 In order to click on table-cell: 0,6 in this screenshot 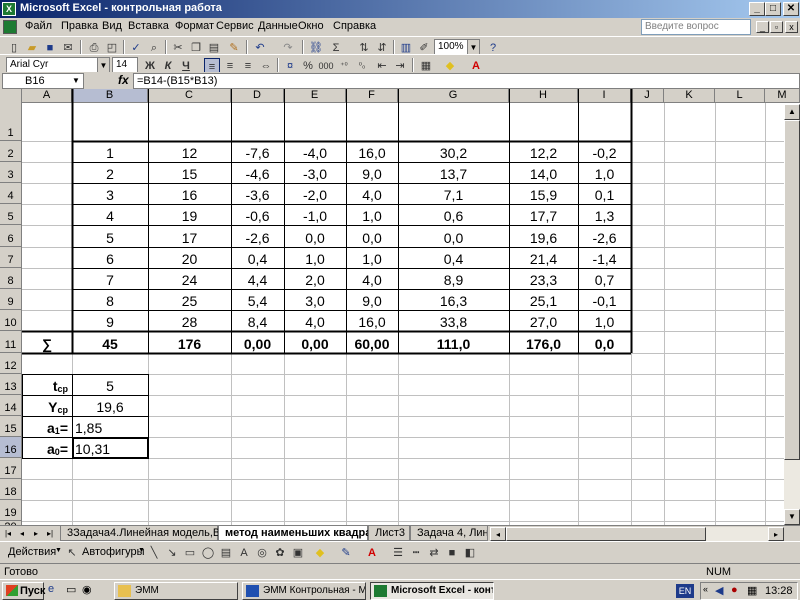, I will do `click(453, 214)`.